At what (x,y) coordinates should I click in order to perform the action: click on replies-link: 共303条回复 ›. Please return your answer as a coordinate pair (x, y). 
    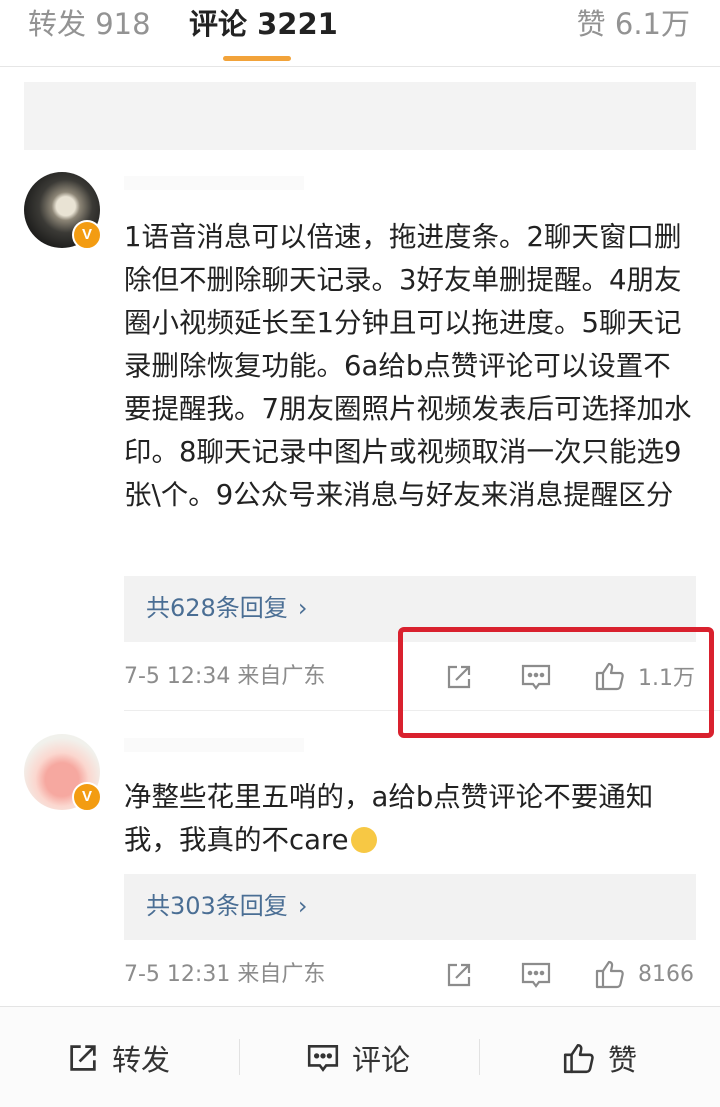
    Looking at the image, I should click on (410, 907).